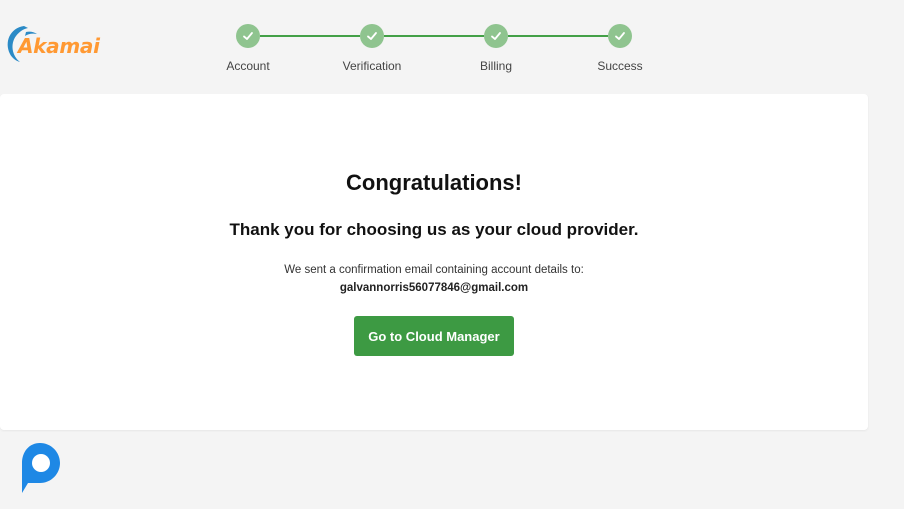  What do you see at coordinates (495, 66) in the screenshot?
I see `step-label-billing: Billing` at bounding box center [495, 66].